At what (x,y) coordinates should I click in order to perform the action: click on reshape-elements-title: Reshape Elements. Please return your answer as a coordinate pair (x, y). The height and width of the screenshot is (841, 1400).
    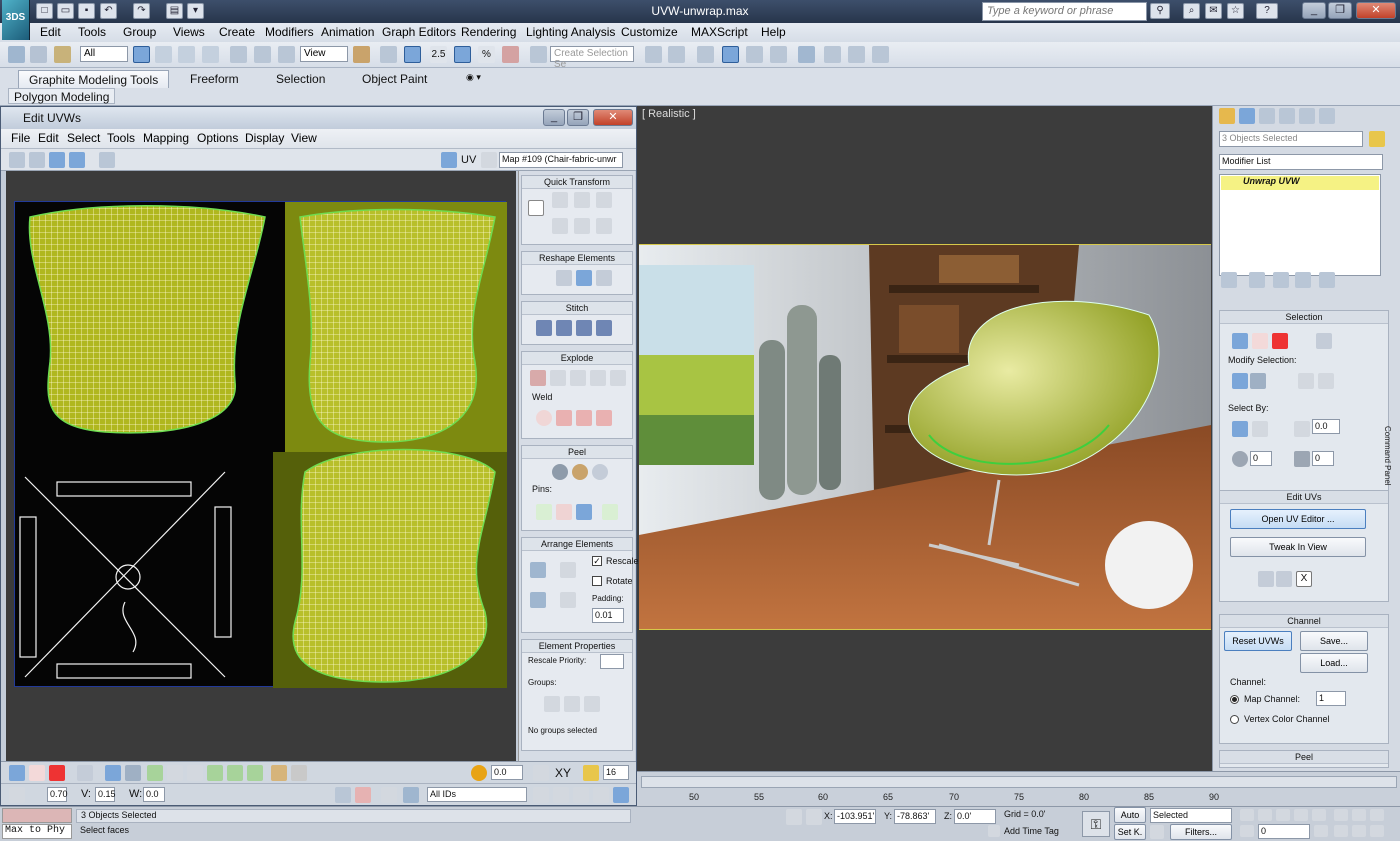
    Looking at the image, I should click on (577, 258).